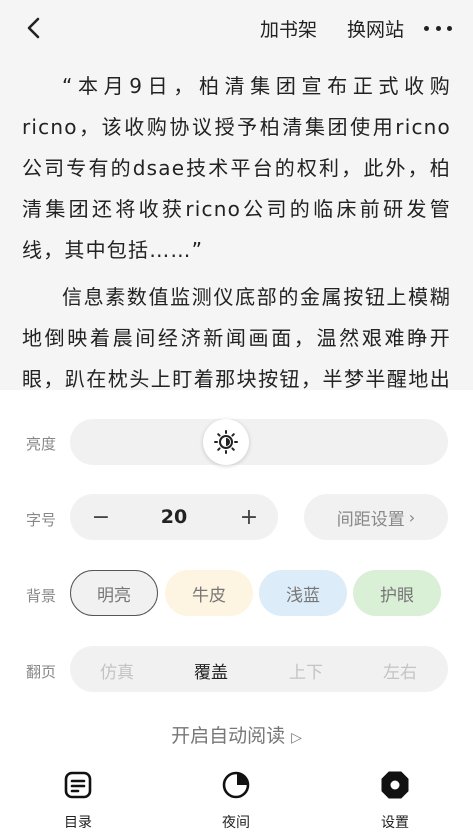 The image size is (473, 840). What do you see at coordinates (395, 785) in the screenshot?
I see `settings-icon` at bounding box center [395, 785].